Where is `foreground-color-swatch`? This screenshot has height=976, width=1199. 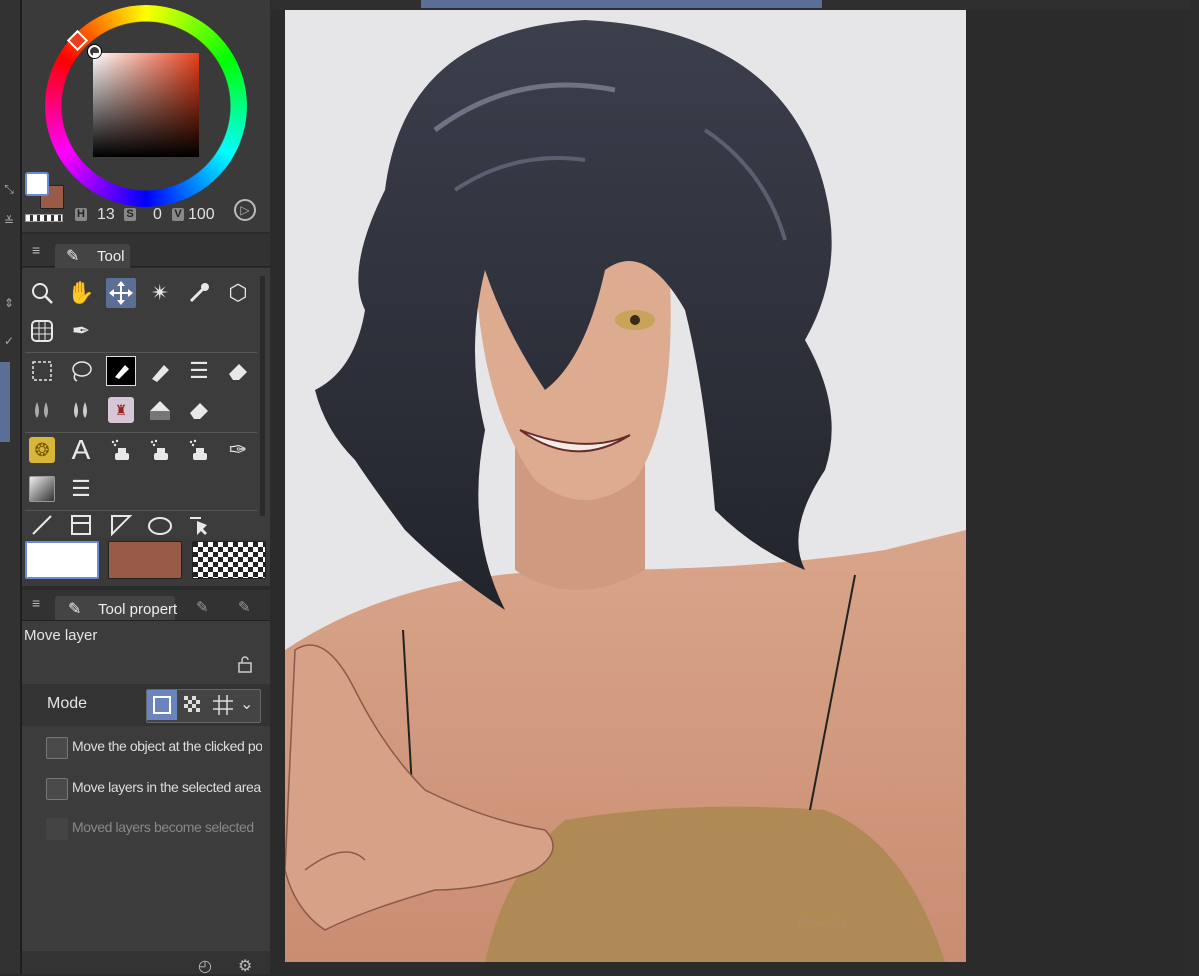
foreground-color-swatch is located at coordinates (37, 184).